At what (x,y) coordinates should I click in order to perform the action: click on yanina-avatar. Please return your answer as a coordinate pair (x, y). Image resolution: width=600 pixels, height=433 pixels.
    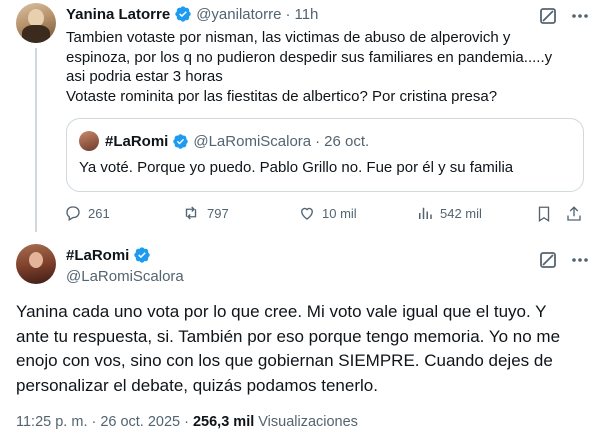
    Looking at the image, I should click on (36, 23).